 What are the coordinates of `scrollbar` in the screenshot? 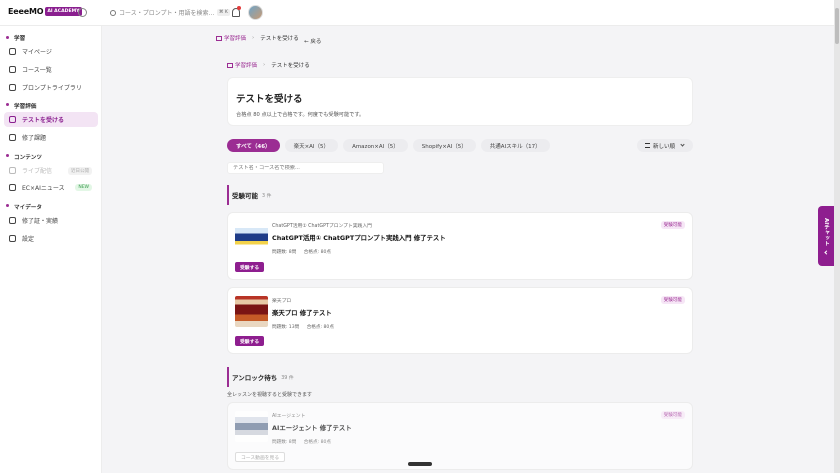 It's located at (837, 236).